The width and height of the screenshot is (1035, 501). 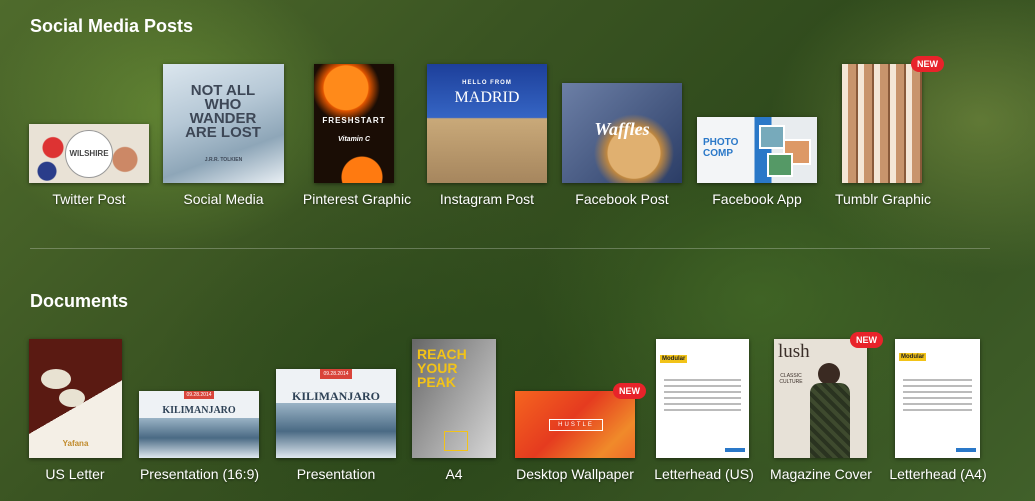 I want to click on template-card-twitter-post: WILSHIRE Twitter Post, so click(x=89, y=138).